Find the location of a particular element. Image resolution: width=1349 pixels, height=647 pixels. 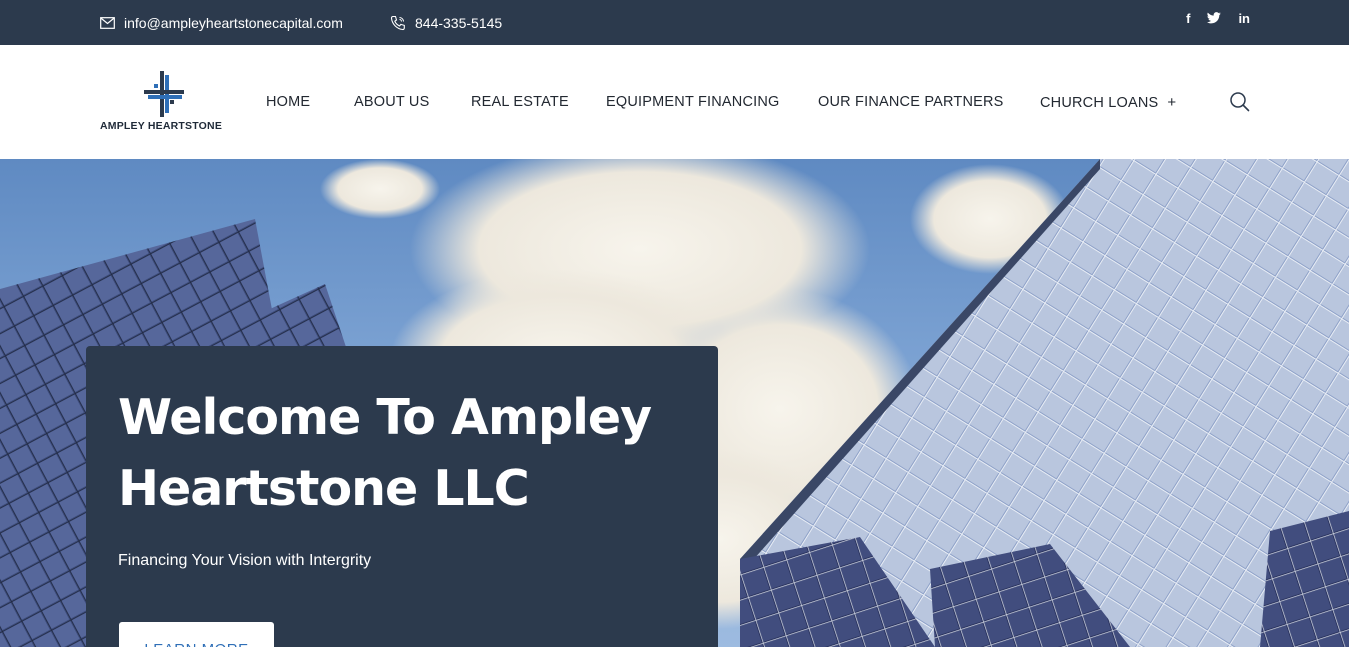

hero-title: Welcome To Ampley Heartstone LLC is located at coordinates (385, 453).